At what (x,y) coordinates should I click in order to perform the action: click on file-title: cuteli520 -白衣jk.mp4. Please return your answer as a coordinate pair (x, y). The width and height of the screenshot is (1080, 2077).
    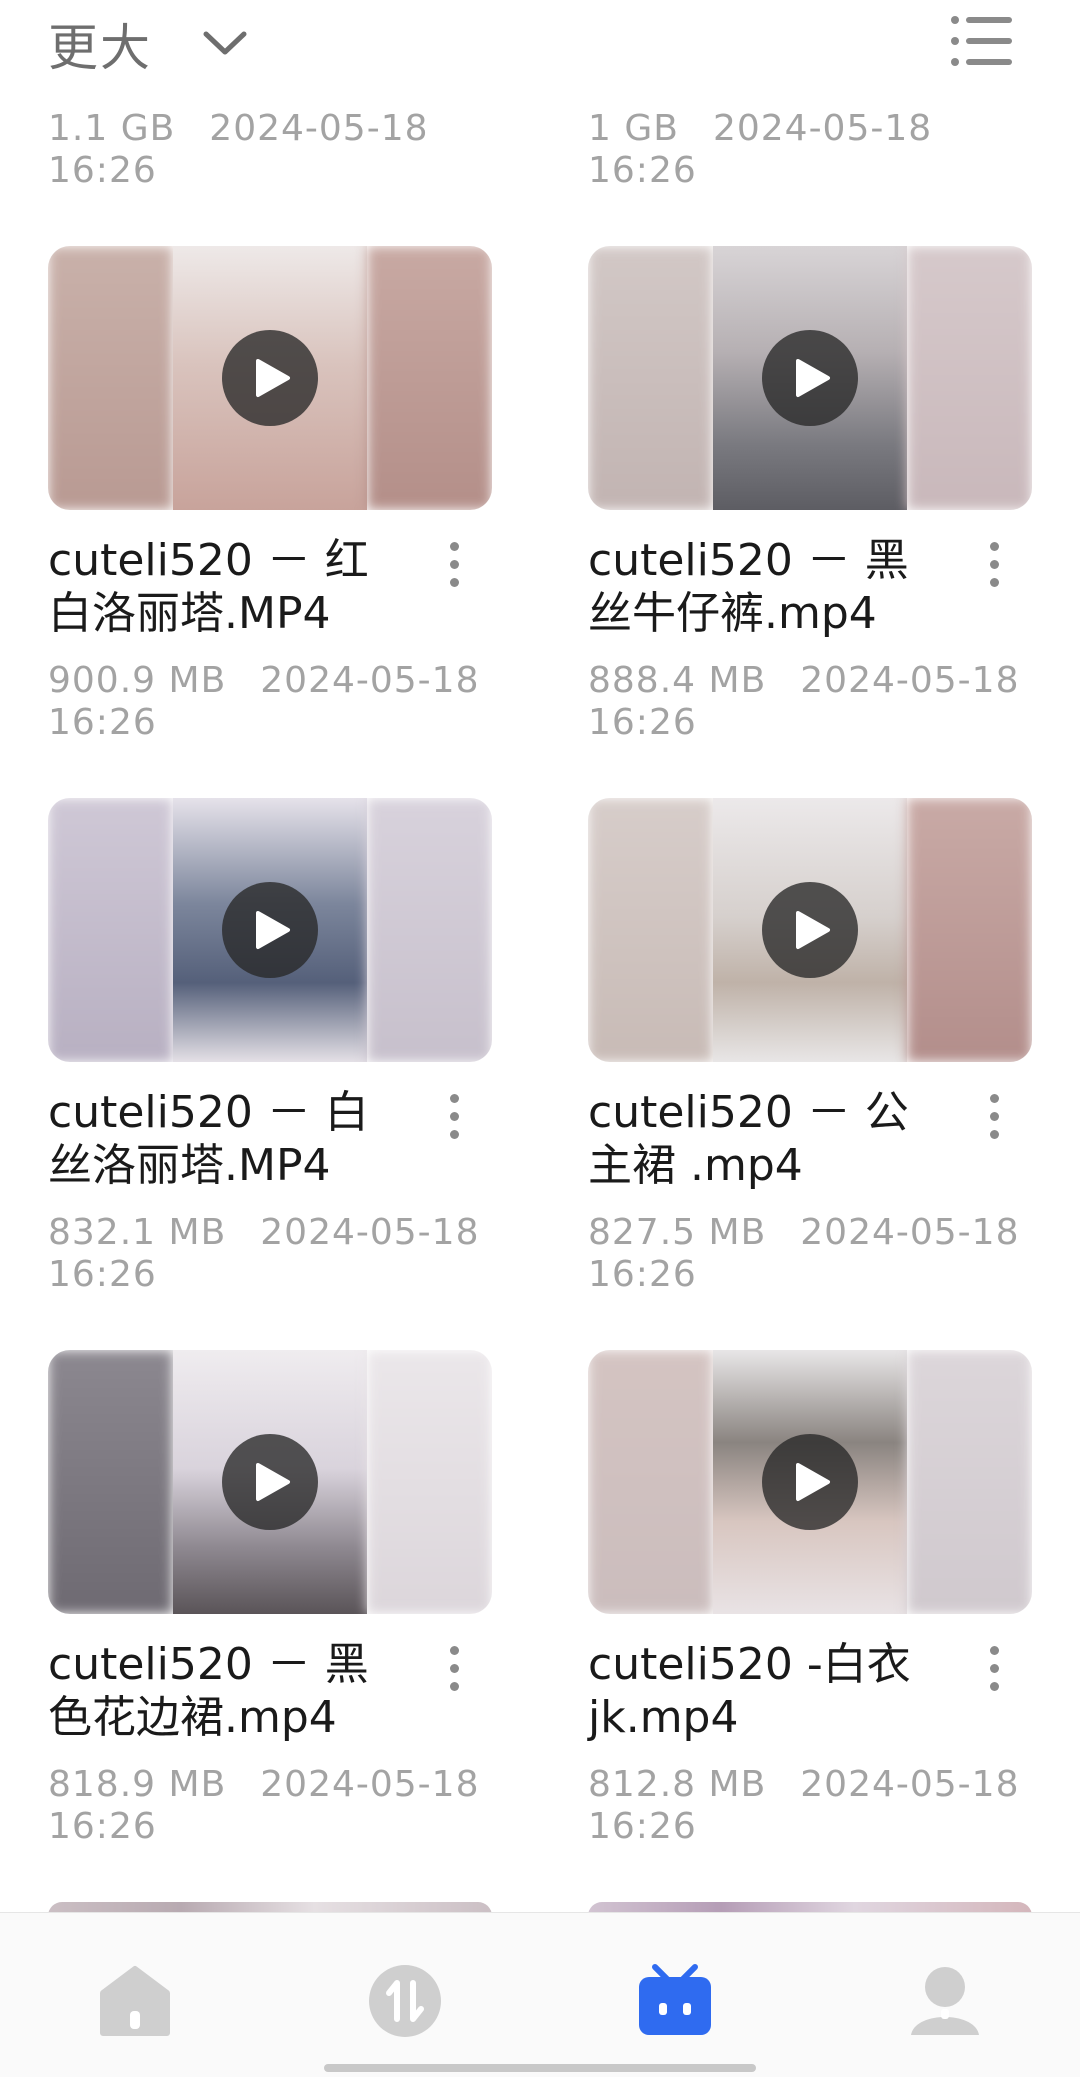
    Looking at the image, I should click on (758, 1691).